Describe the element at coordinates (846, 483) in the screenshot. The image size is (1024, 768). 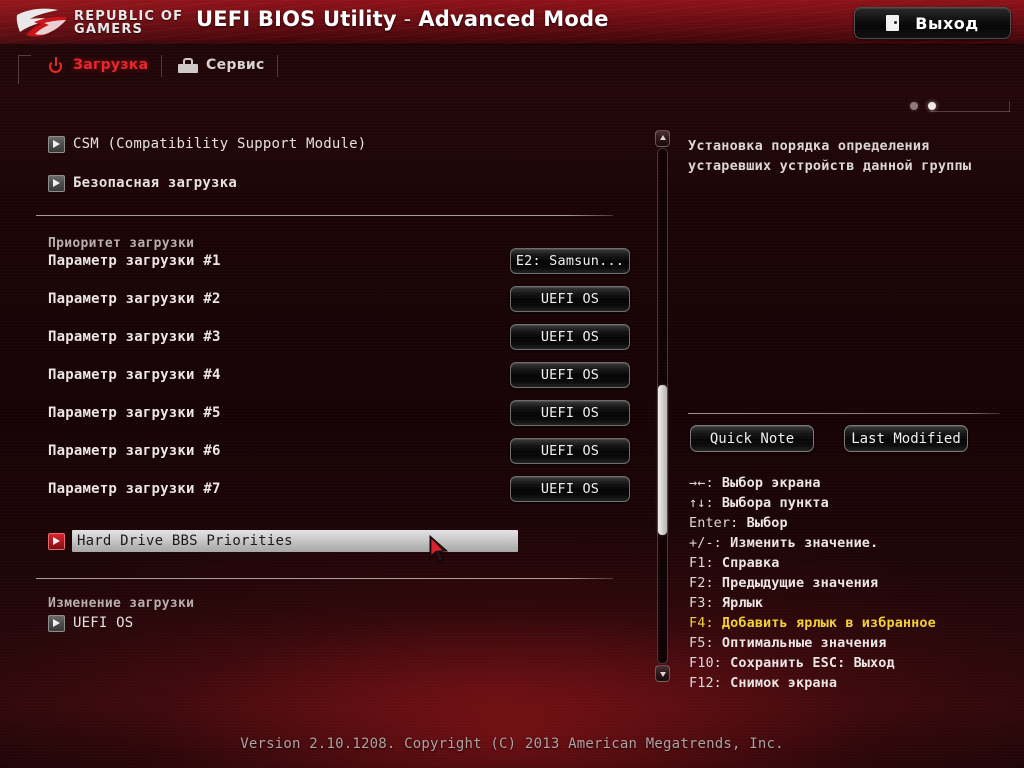
I see `shortcut-item: →←: Выбор экрана` at that location.